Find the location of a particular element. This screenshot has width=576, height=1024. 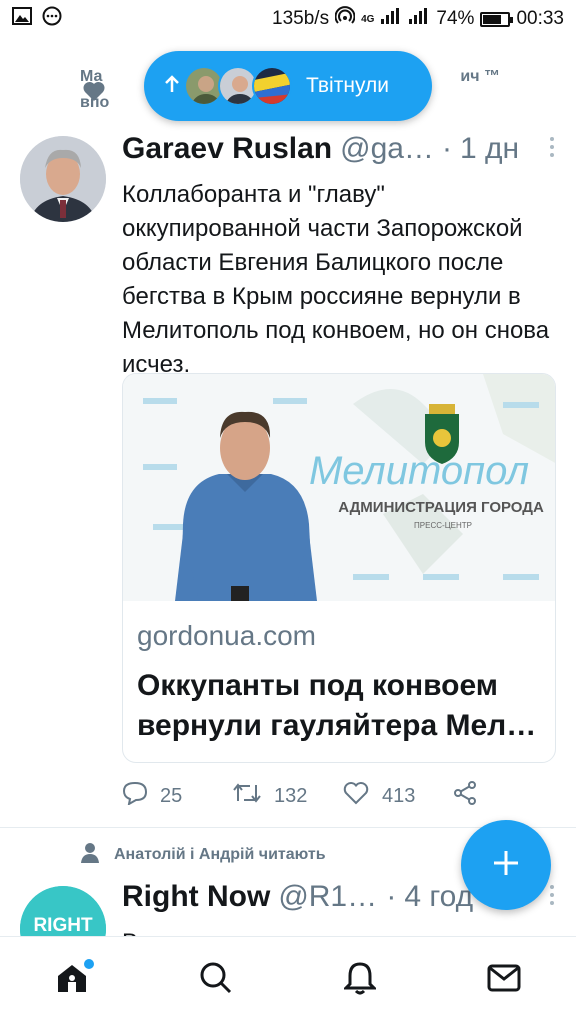

social-context: Анатолій і Андрій читають is located at coordinates (203, 855).